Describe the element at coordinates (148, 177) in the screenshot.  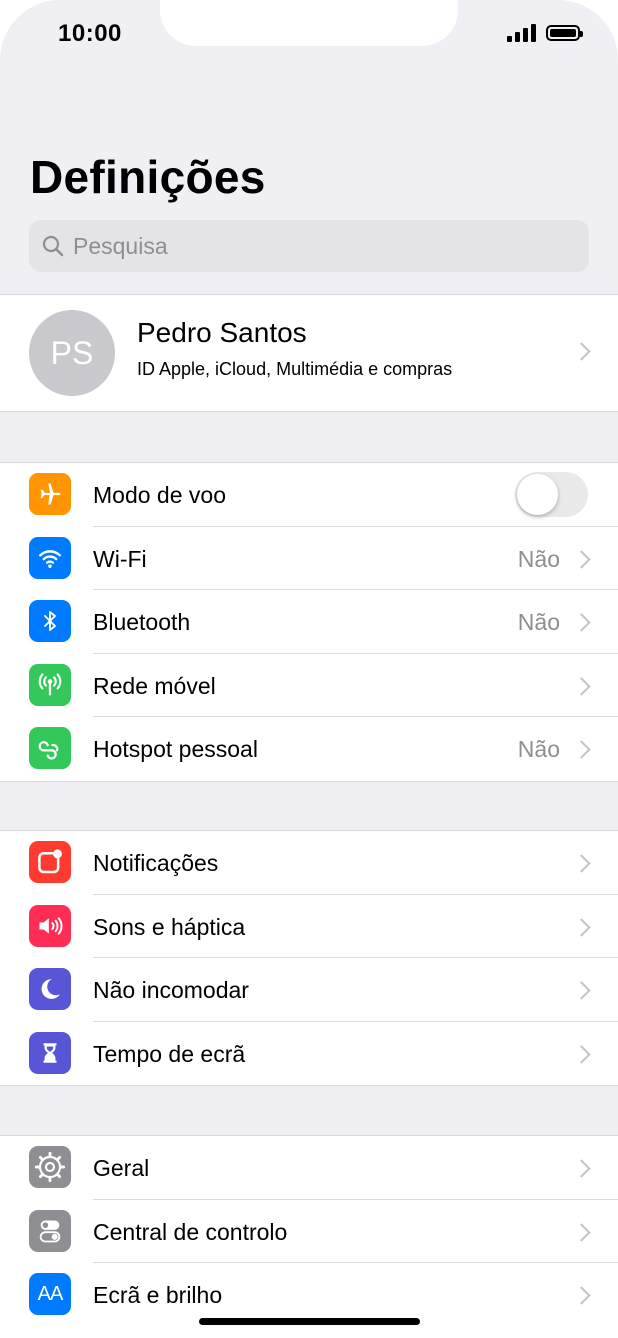
I see `page-title: Definições` at that location.